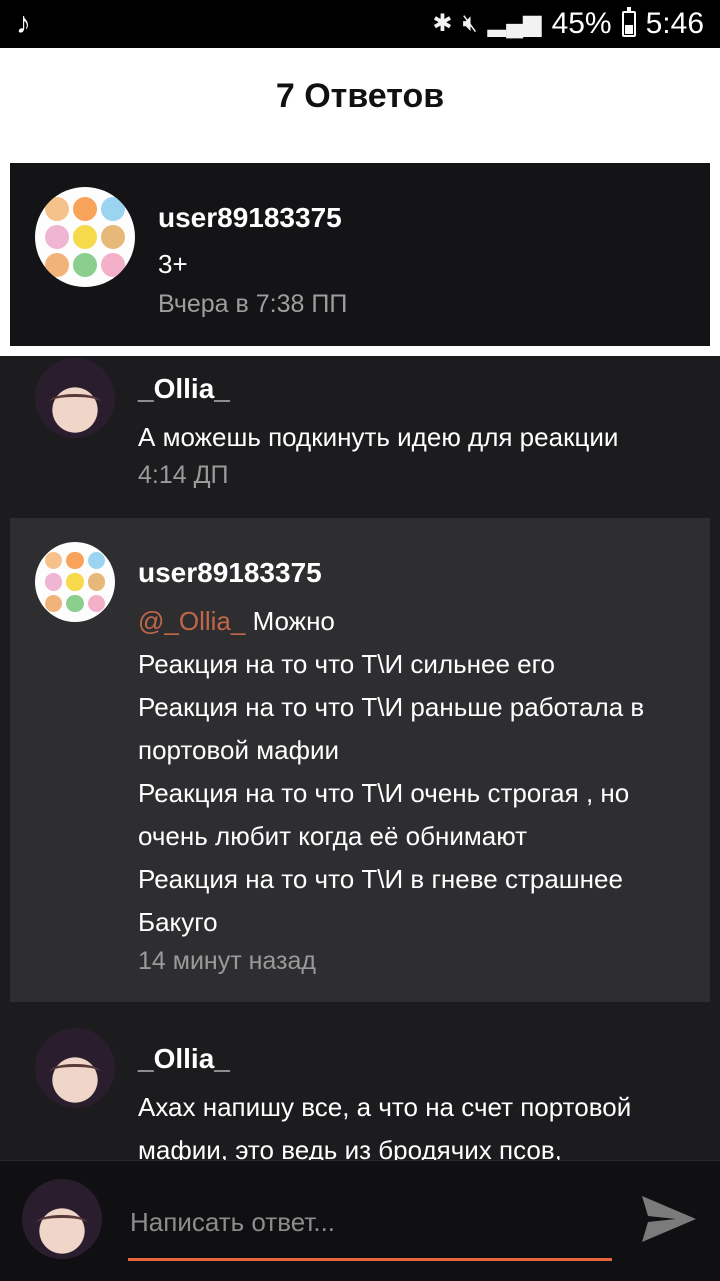 This screenshot has width=720, height=1281. What do you see at coordinates (581, 23) in the screenshot?
I see `battery-percent: 45%` at bounding box center [581, 23].